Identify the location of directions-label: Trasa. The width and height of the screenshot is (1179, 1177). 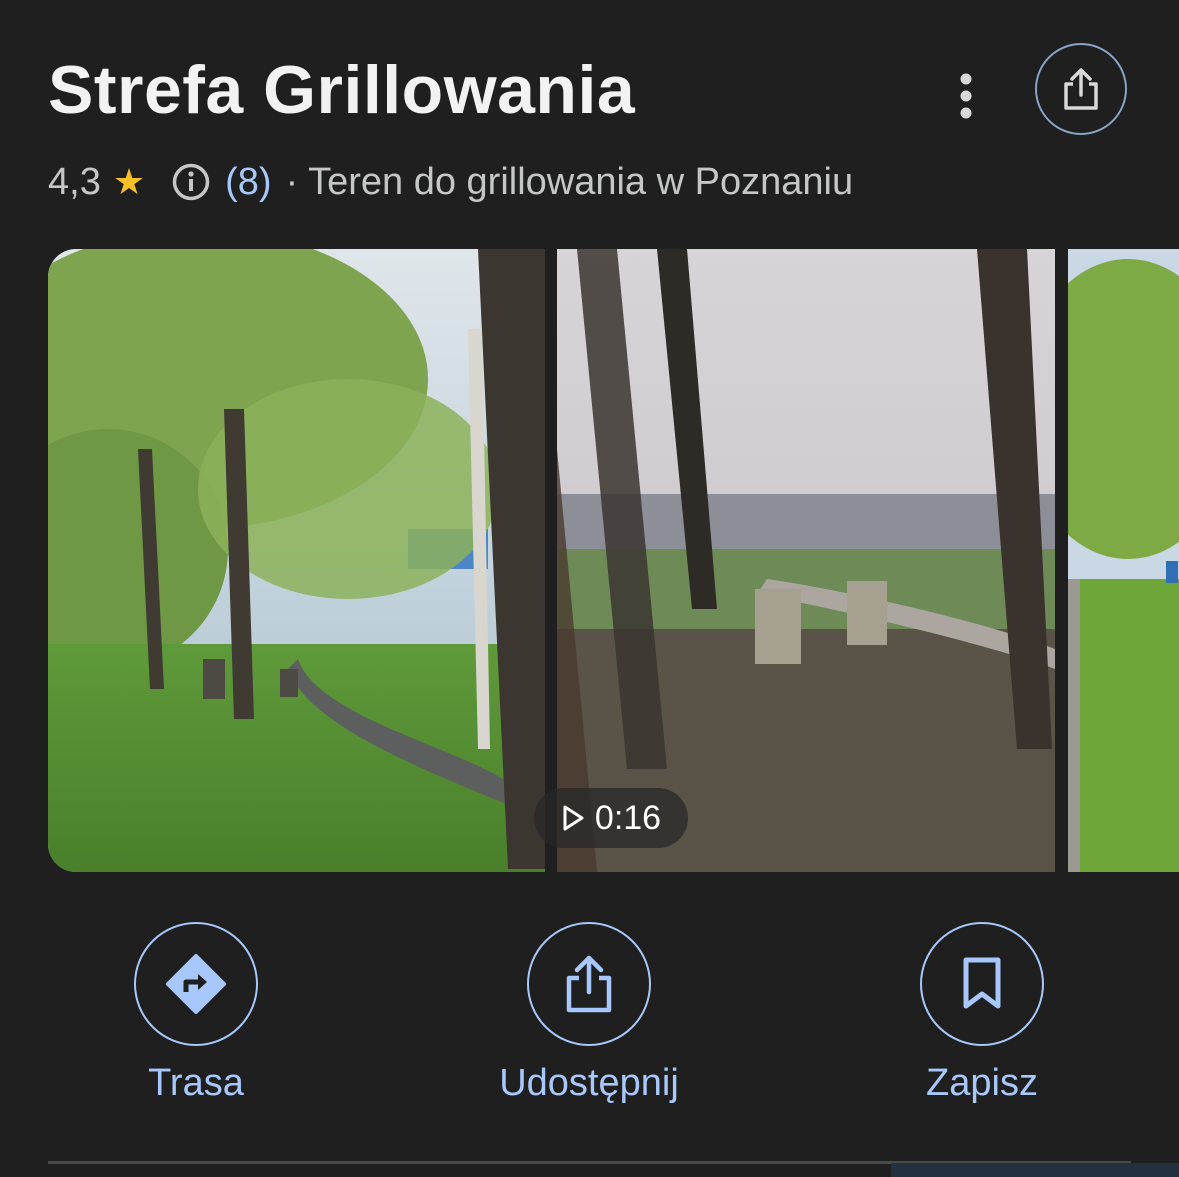
(196, 1083).